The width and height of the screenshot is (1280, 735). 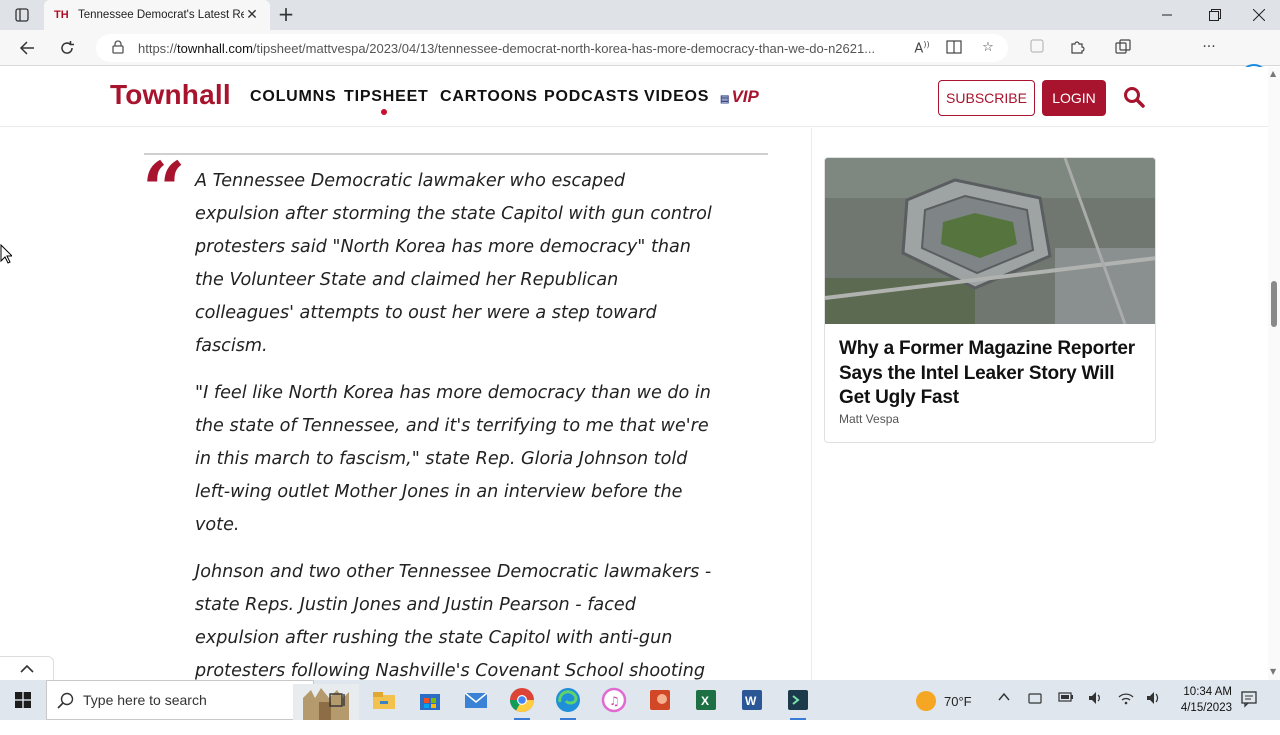 What do you see at coordinates (922, 49) in the screenshot?
I see `read-aloud-icon: A))` at bounding box center [922, 49].